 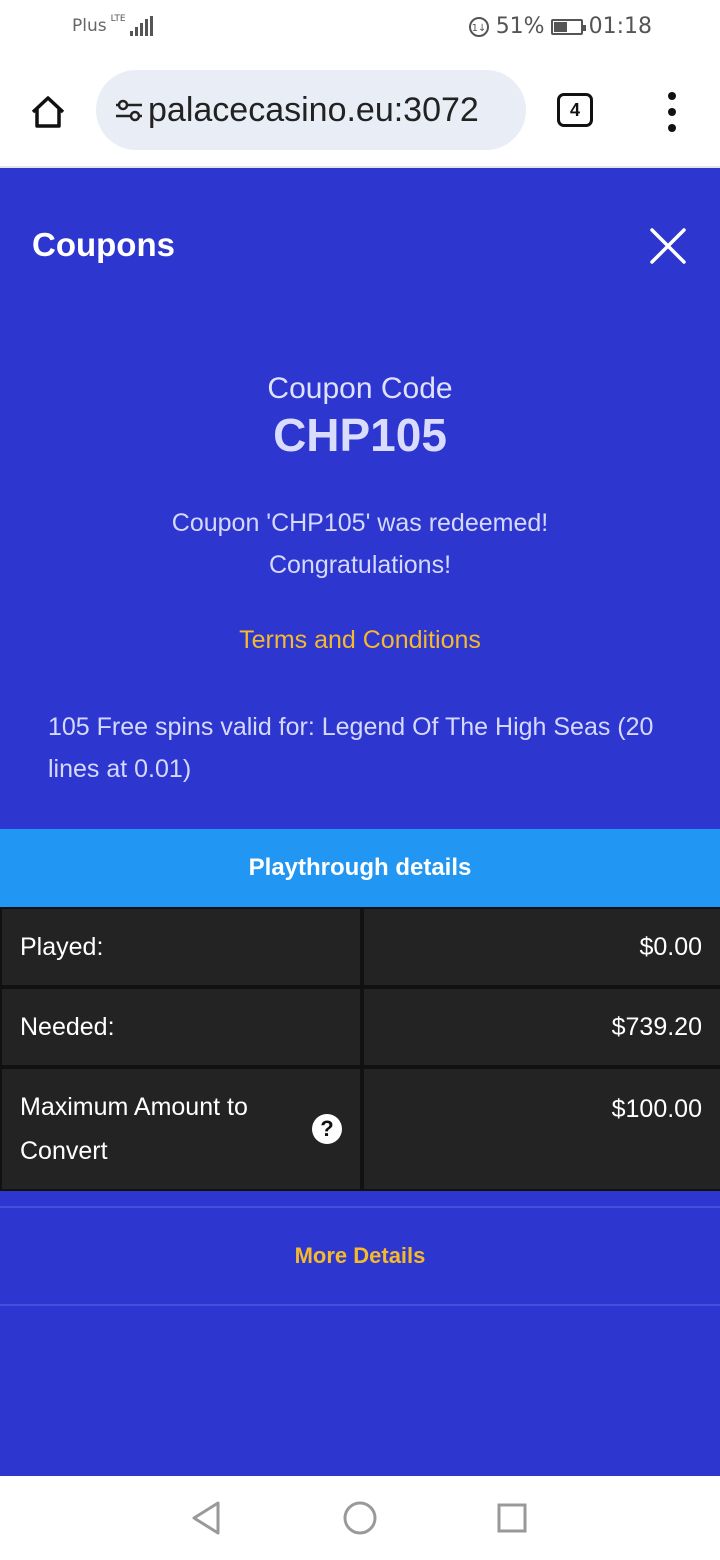 What do you see at coordinates (181, 947) in the screenshot?
I see `played-label: Played:` at bounding box center [181, 947].